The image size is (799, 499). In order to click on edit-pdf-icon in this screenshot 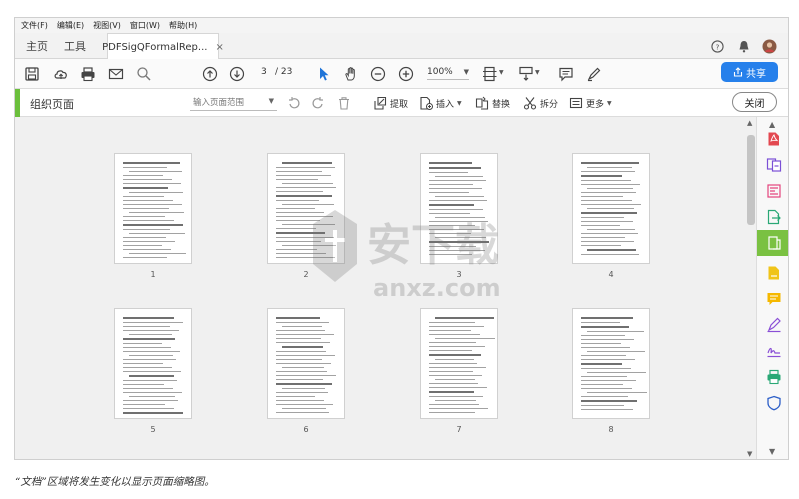, I will do `click(774, 191)`.